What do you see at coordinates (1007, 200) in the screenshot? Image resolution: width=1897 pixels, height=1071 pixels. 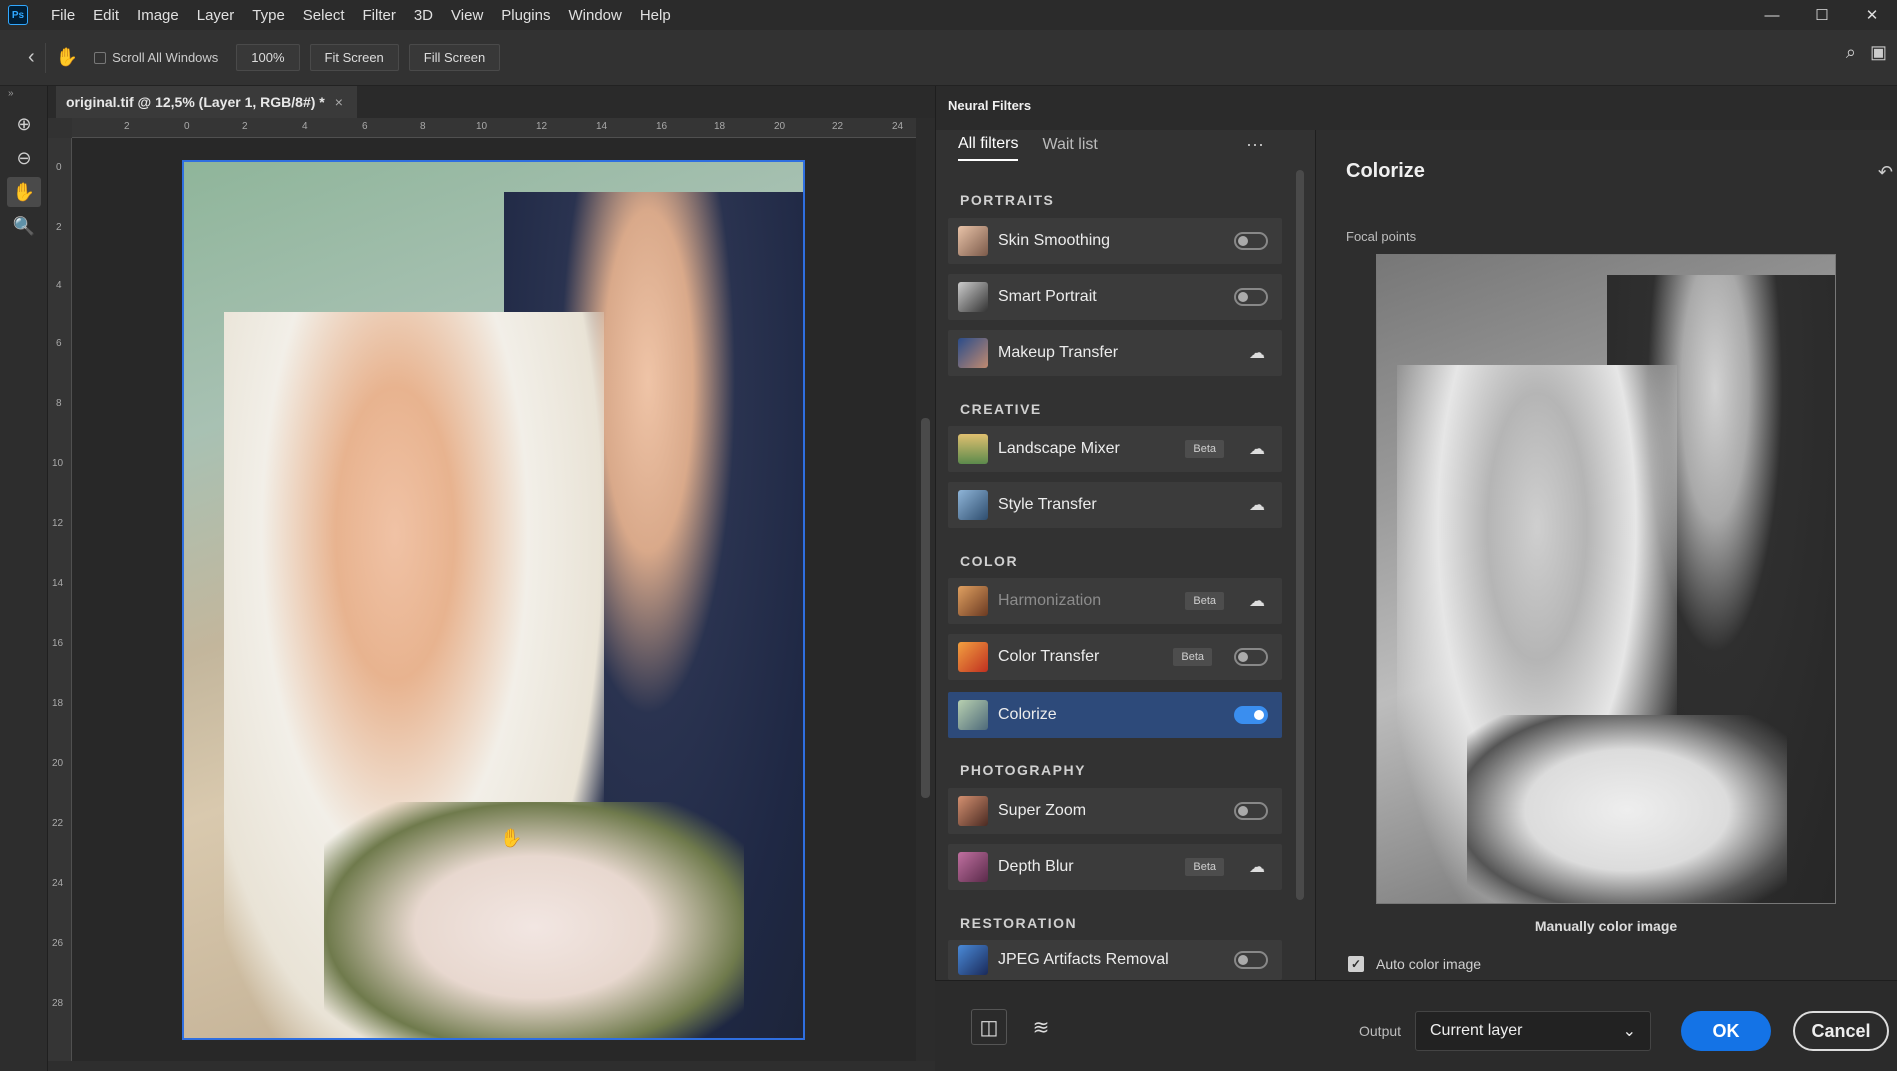 I see `category-portraits: PORTRAITS` at bounding box center [1007, 200].